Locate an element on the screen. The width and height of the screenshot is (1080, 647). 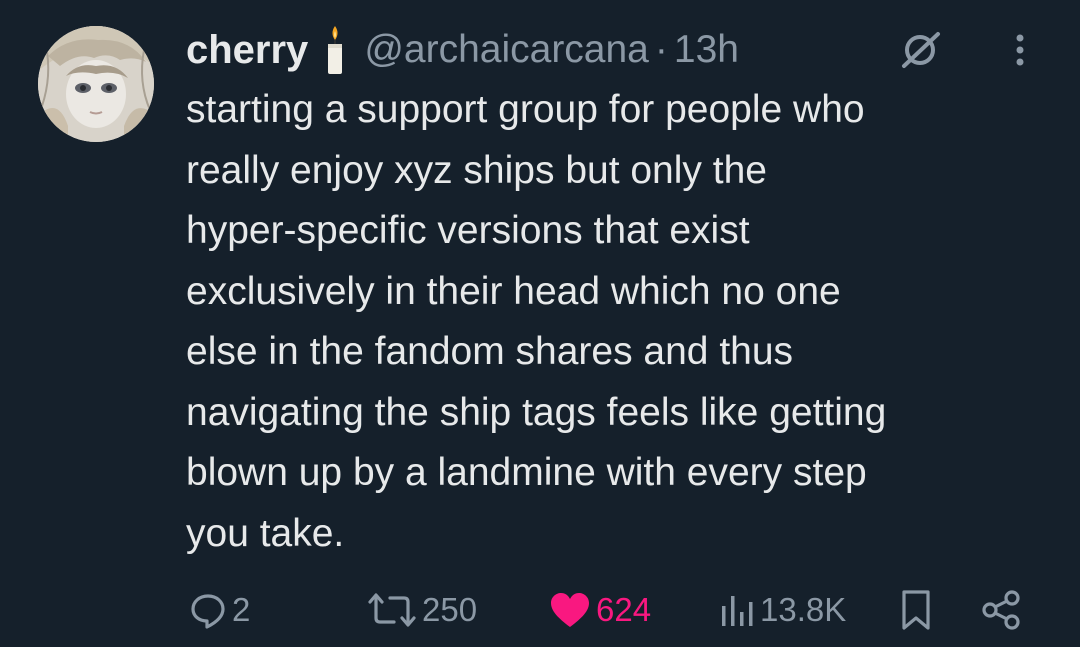
timestamp: 13h is located at coordinates (706, 50).